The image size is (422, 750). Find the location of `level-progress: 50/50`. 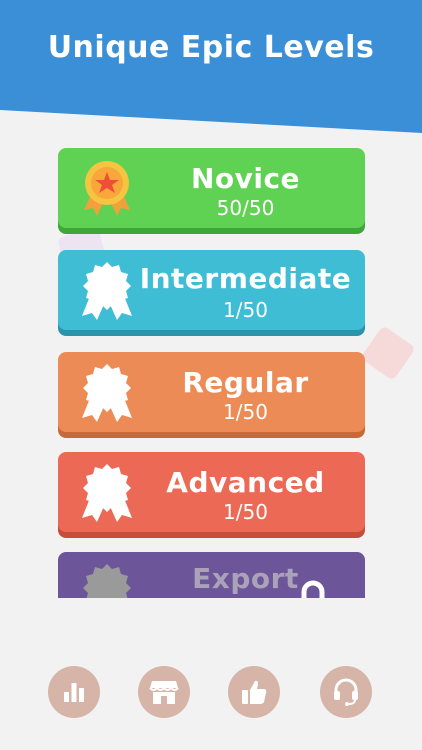

level-progress: 50/50 is located at coordinates (245, 208).